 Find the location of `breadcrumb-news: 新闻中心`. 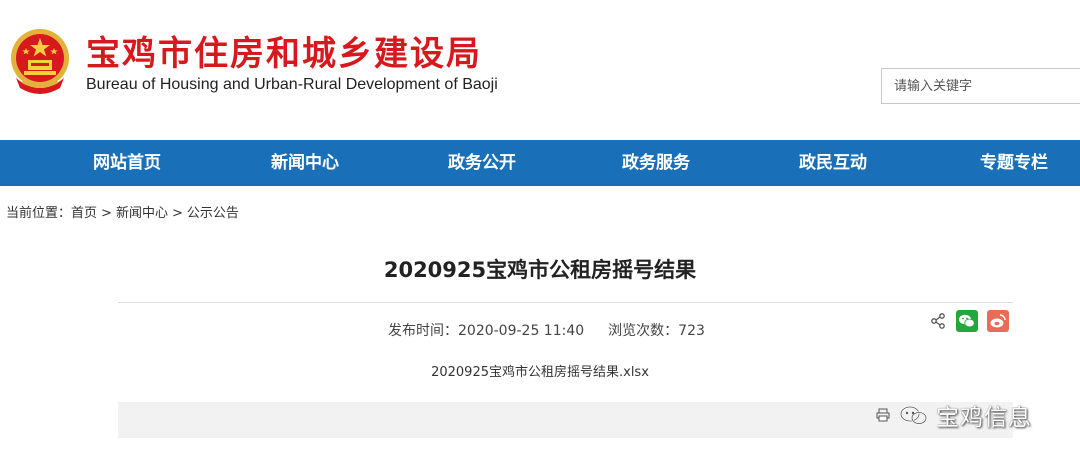

breadcrumb-news: 新闻中心 is located at coordinates (142, 213).